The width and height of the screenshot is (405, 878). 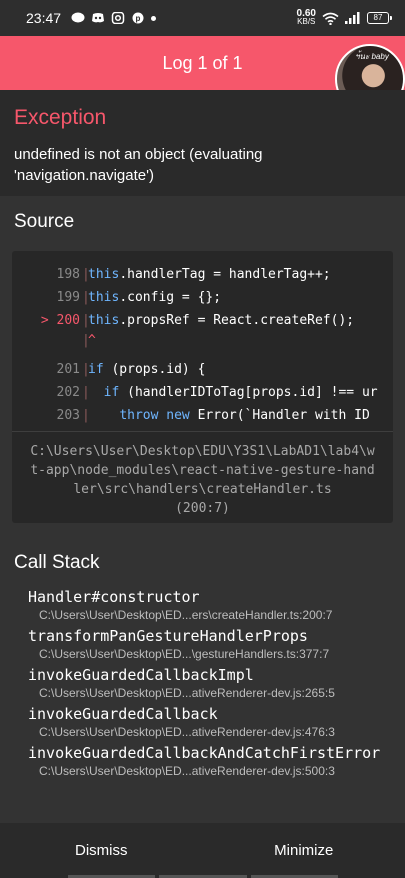 I want to click on source-position: (200:7), so click(x=202, y=508).